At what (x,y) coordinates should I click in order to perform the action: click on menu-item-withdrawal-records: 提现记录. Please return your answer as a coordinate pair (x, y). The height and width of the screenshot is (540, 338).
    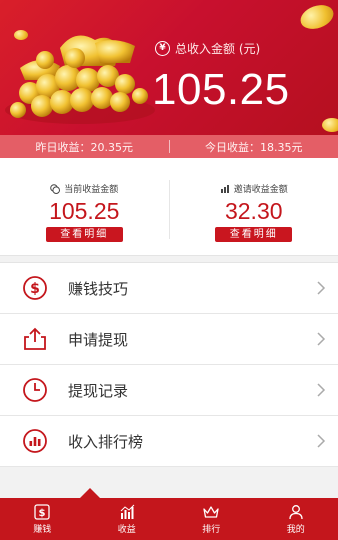
    Looking at the image, I should click on (169, 390).